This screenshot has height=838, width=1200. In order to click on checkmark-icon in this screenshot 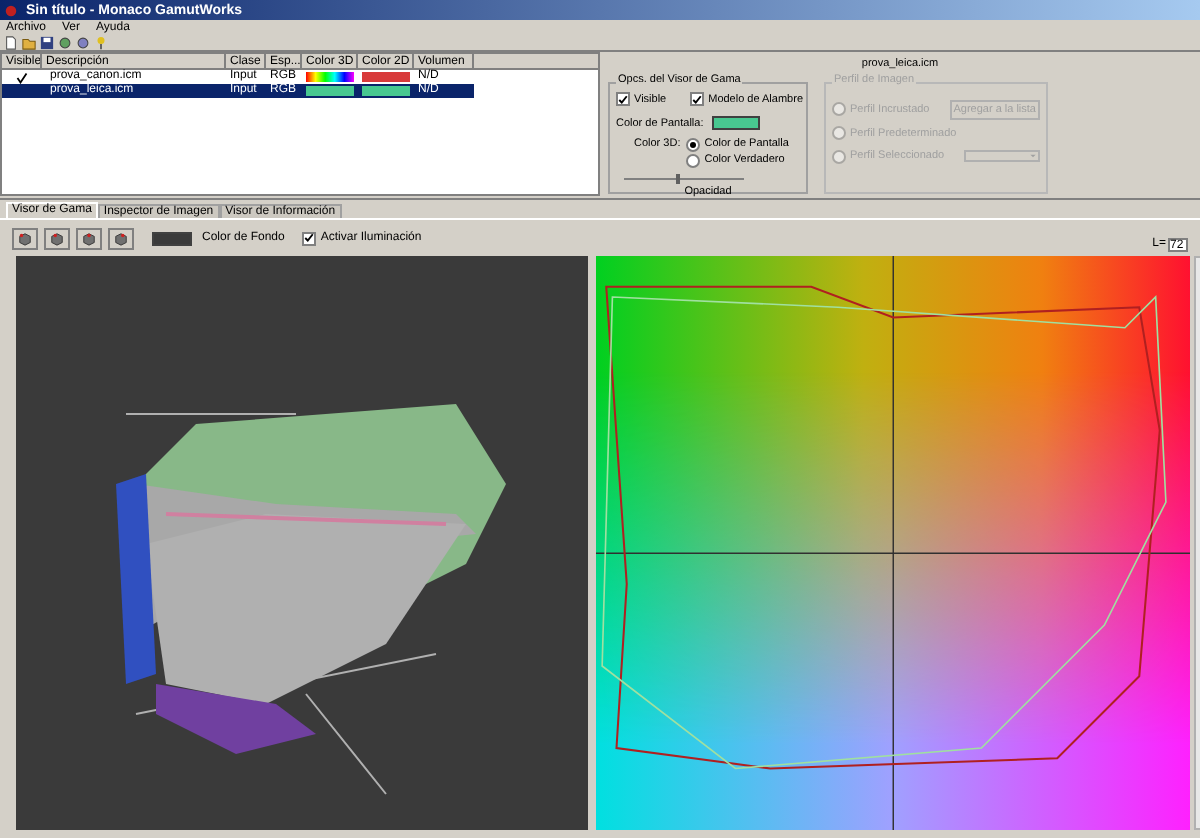, I will do `click(22, 77)`.